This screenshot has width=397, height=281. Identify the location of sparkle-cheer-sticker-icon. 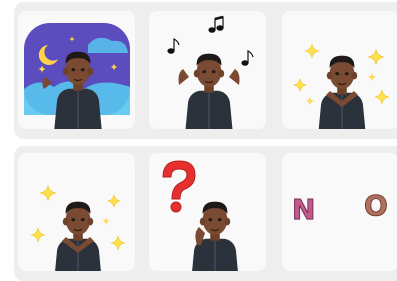
(76, 212).